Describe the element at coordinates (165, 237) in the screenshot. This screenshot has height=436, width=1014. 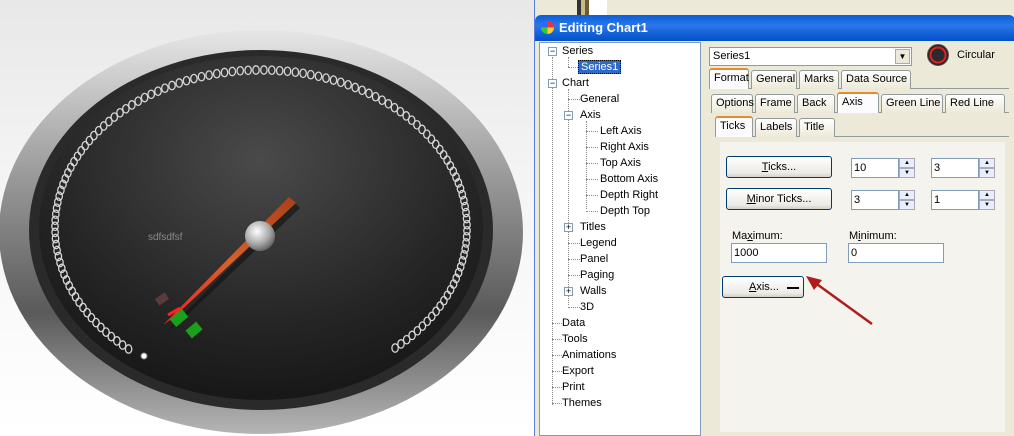
I see `gauge-label: sdfsdfsf` at that location.